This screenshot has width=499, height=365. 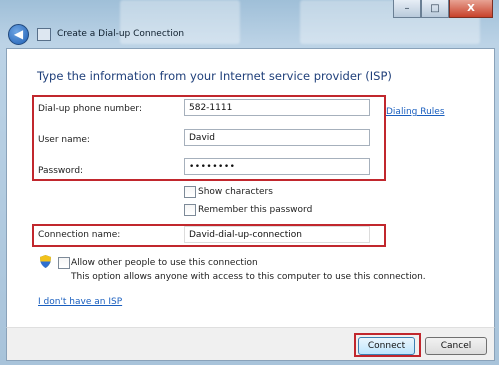 What do you see at coordinates (44, 34) in the screenshot?
I see `dialup-window-icon` at bounding box center [44, 34].